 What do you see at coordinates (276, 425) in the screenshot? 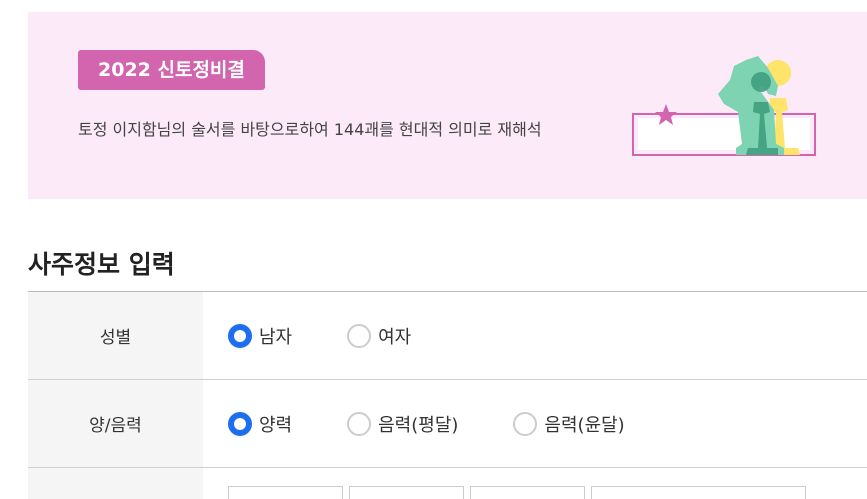
I see `radio-label: 양력` at bounding box center [276, 425].